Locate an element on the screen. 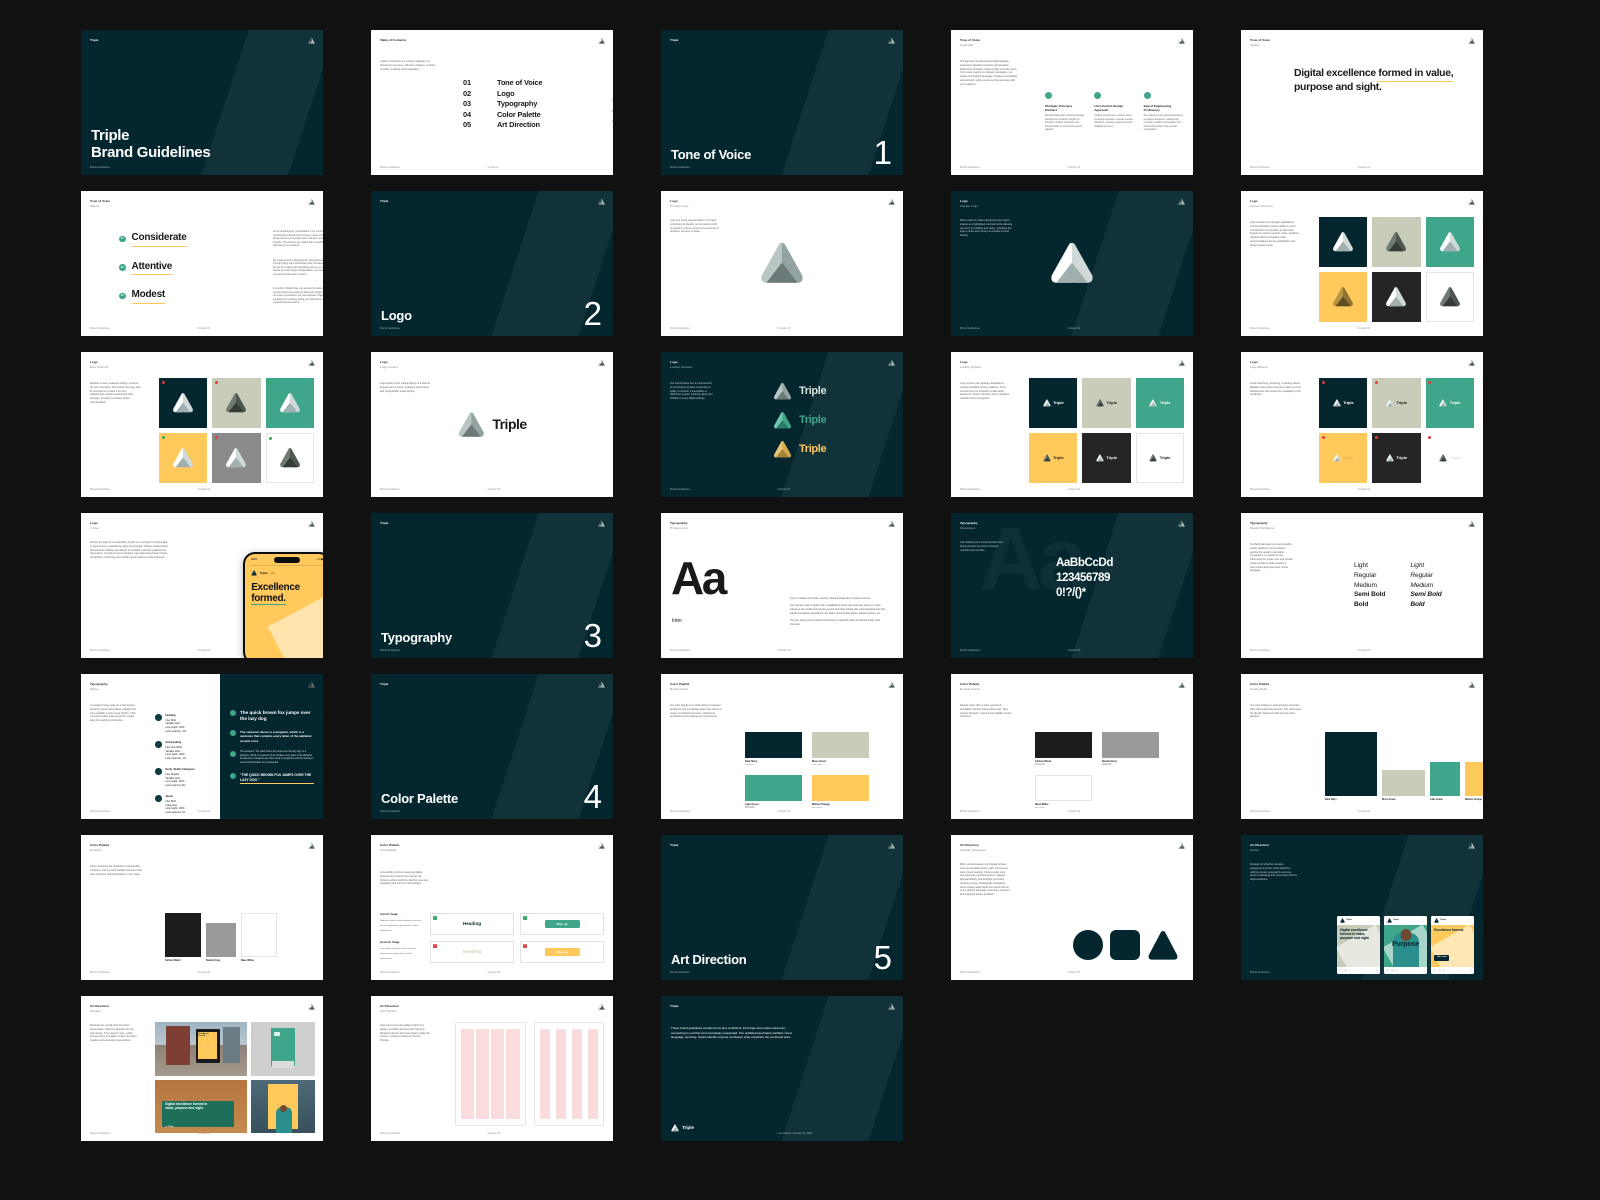  phone-headline-1: Excellence is located at coordinates (275, 588).